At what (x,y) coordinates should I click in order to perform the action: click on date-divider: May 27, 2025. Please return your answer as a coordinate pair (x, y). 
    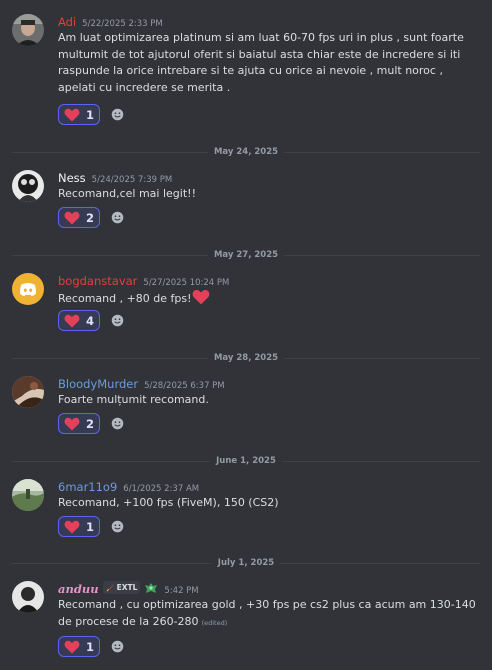
    Looking at the image, I should click on (246, 255).